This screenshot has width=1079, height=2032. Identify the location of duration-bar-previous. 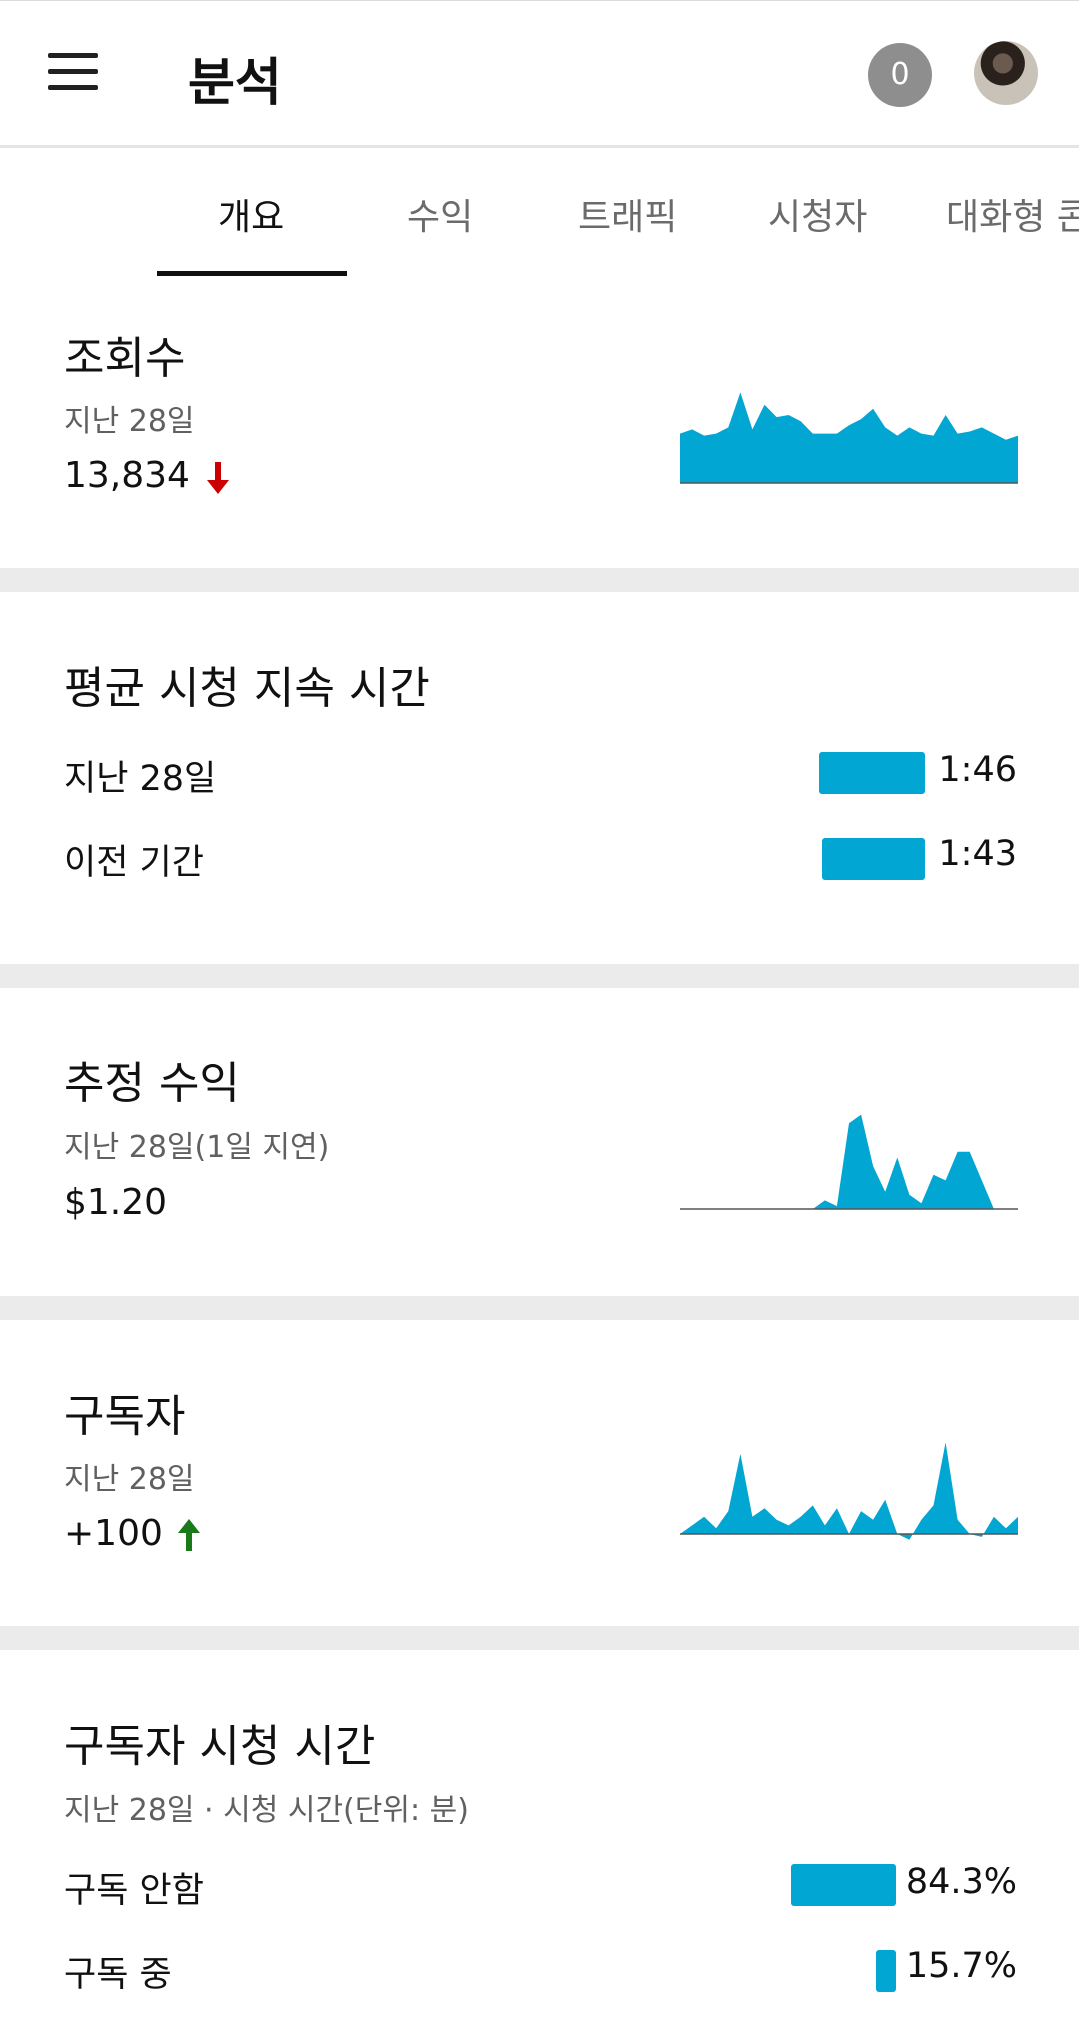
(873, 859).